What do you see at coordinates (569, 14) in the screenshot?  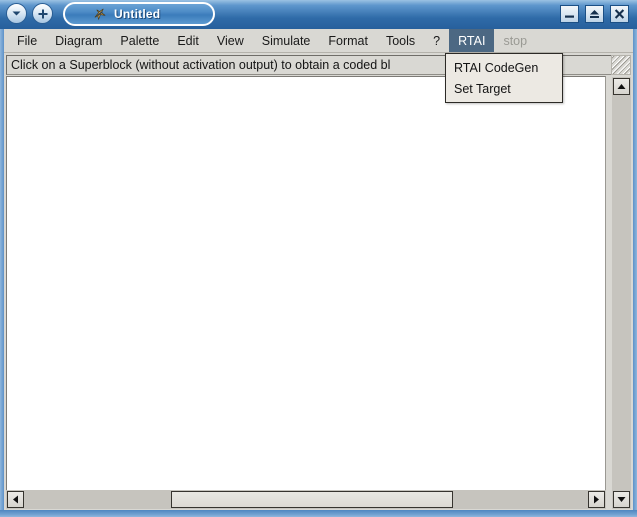 I see `minimize-button` at bounding box center [569, 14].